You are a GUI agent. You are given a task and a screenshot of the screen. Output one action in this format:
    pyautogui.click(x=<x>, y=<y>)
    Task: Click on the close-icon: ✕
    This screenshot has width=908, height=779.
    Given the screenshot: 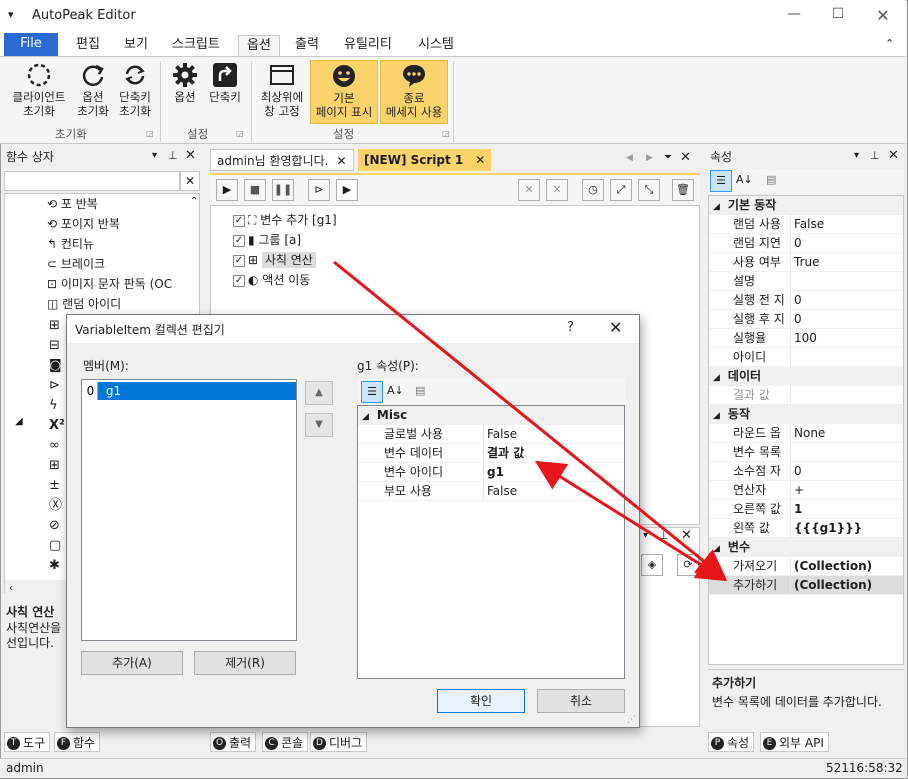 What is the action you would take?
    pyautogui.click(x=883, y=15)
    